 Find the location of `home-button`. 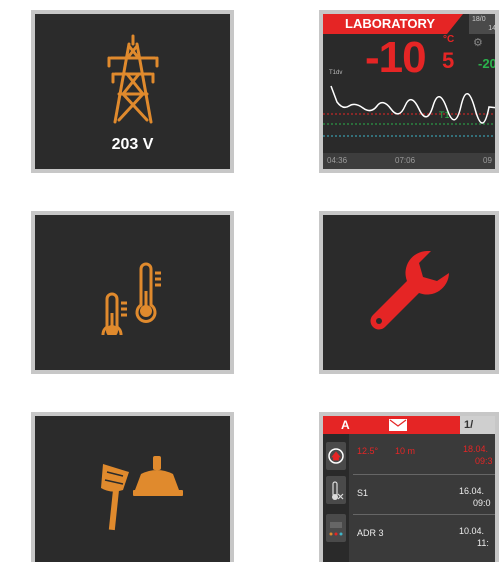

home-button is located at coordinates (336, 456).